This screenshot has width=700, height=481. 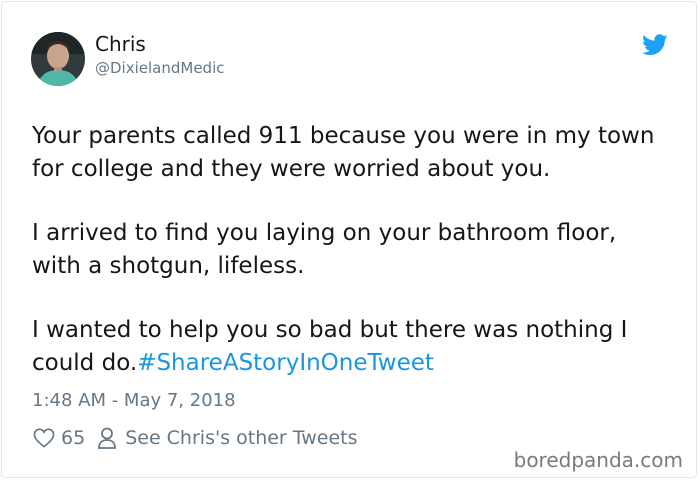 I want to click on other-tweets-link: See Chris's other Tweets, so click(x=241, y=438).